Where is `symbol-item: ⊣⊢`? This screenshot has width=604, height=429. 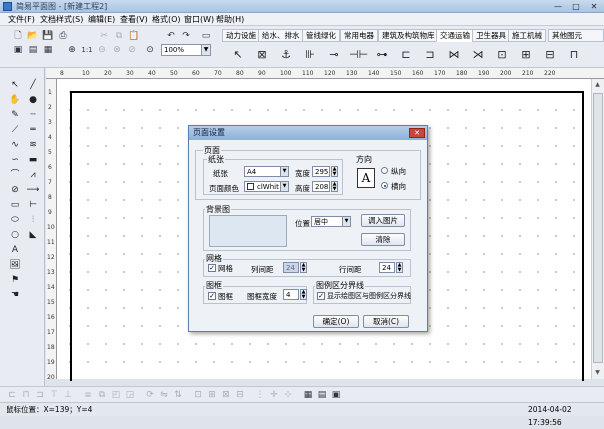 symbol-item: ⊣⊢ is located at coordinates (358, 55).